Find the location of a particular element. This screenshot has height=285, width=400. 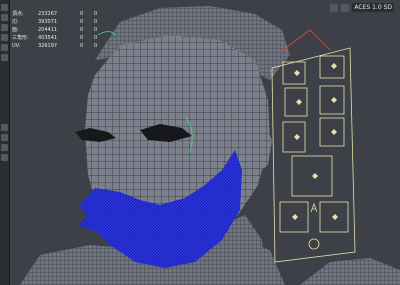

camera-icon is located at coordinates (334, 7).